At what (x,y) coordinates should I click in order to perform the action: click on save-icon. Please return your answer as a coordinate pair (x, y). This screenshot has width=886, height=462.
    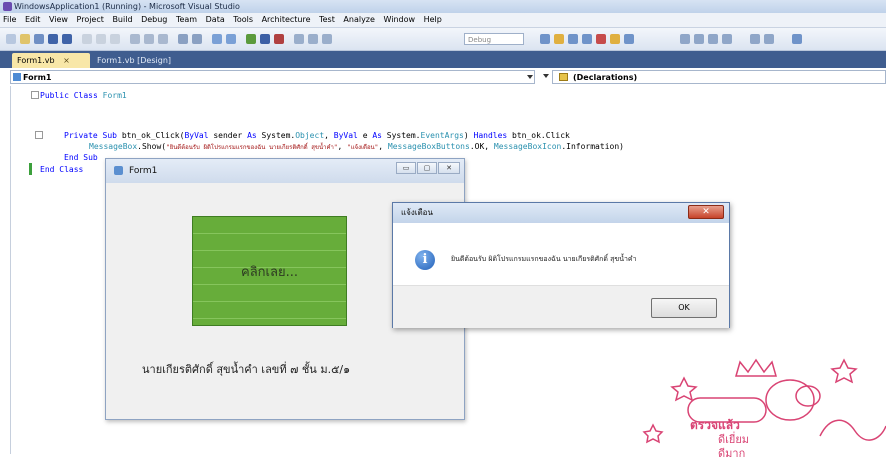
    Looking at the image, I should click on (53, 39).